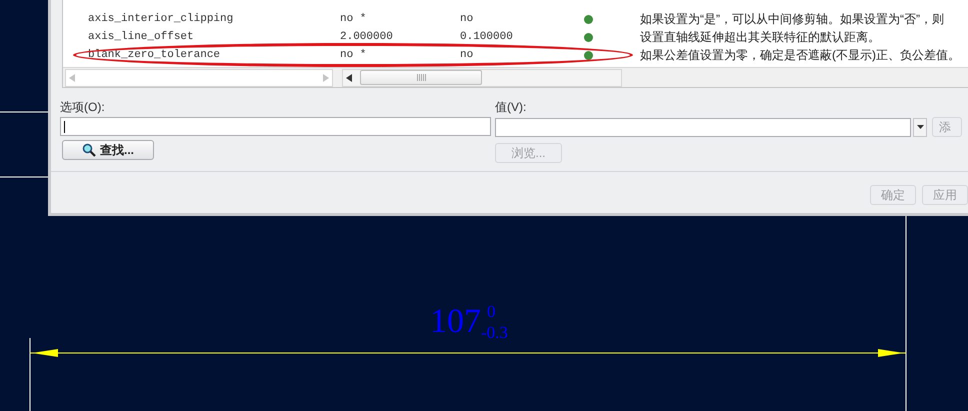 The width and height of the screenshot is (968, 411). I want to click on dimension-value: 107, so click(455, 322).